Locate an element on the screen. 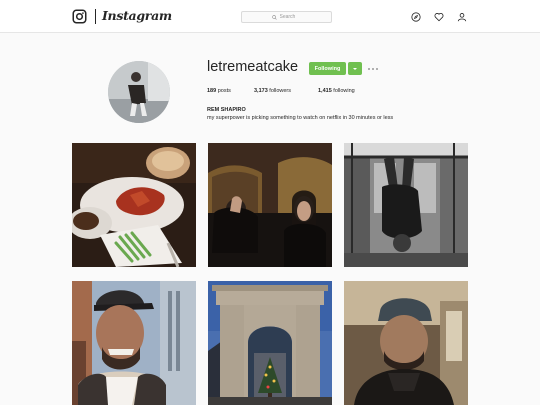 This screenshot has height=405, width=540. avatar is located at coordinates (139, 92).